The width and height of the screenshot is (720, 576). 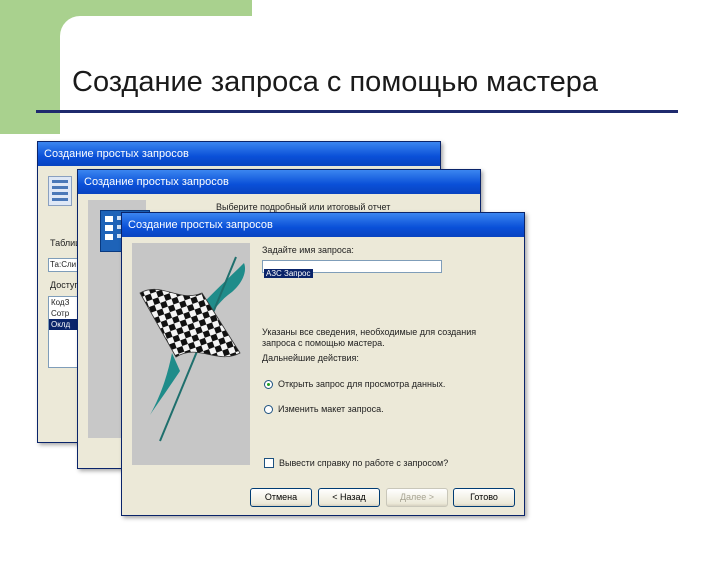 I want to click on table-icon, so click(x=60, y=191).